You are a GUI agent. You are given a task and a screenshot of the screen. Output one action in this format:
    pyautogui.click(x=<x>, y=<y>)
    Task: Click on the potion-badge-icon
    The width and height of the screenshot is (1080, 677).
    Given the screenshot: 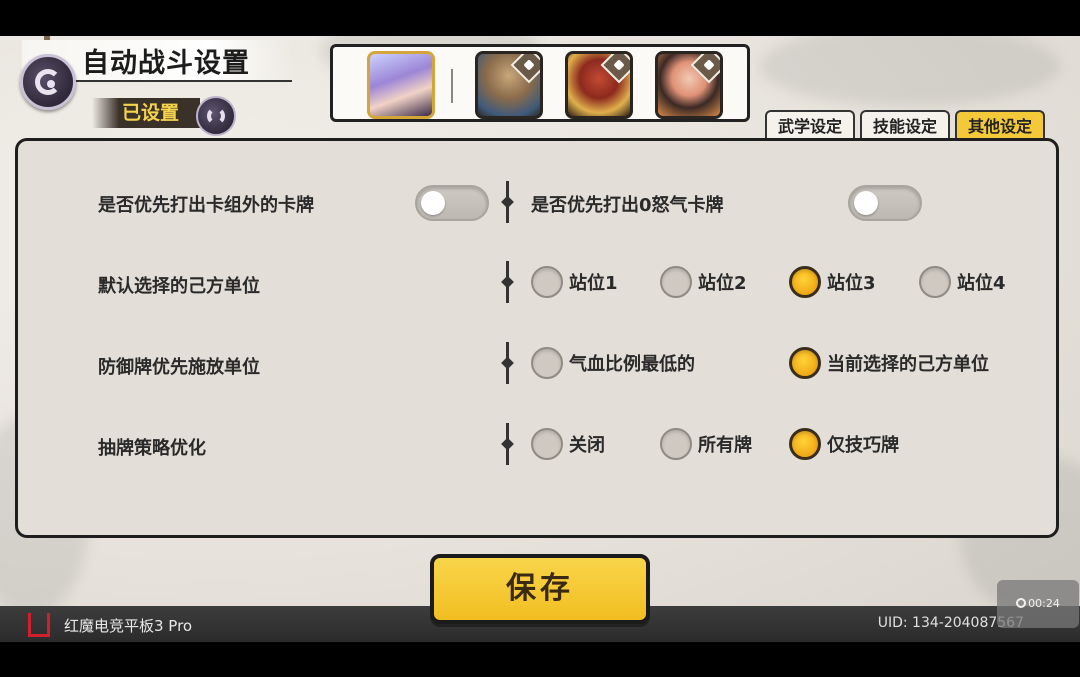 What is the action you would take?
    pyautogui.click(x=705, y=69)
    